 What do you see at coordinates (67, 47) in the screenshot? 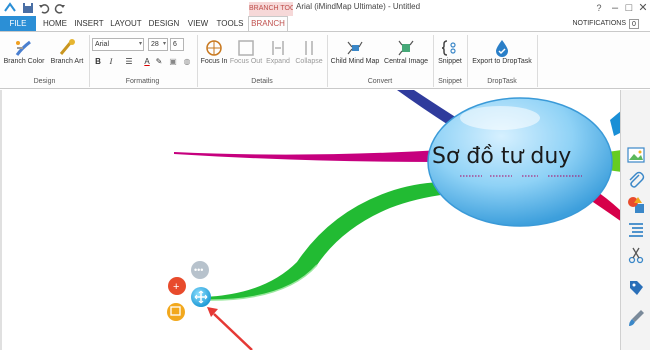
I see `branch-art-icon` at bounding box center [67, 47].